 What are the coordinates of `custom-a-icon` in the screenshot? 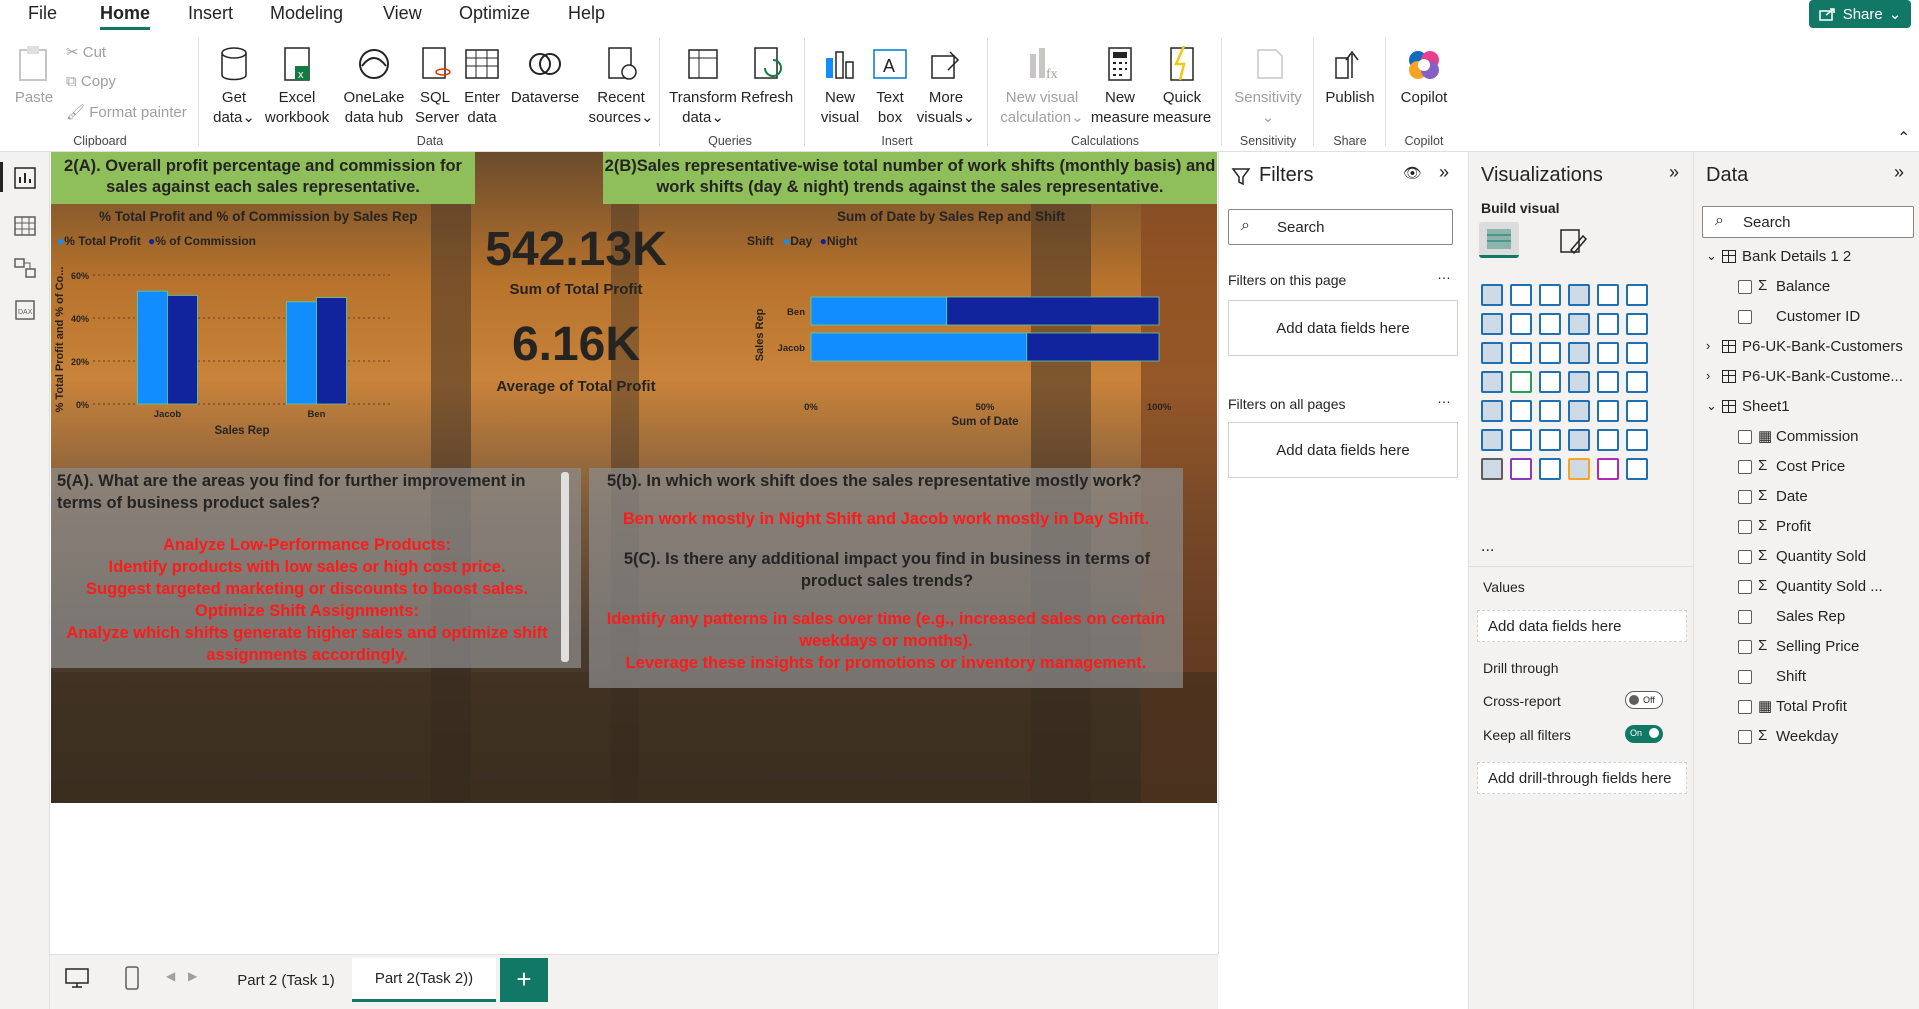 It's located at (1579, 469).